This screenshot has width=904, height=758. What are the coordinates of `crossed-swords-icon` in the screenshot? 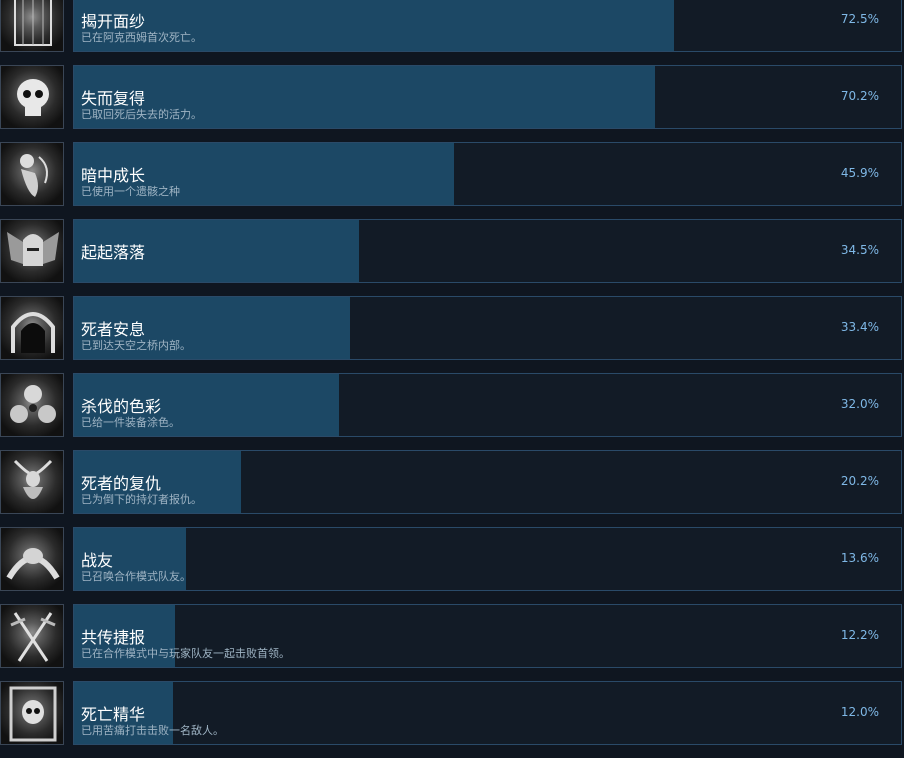 It's located at (32, 636).